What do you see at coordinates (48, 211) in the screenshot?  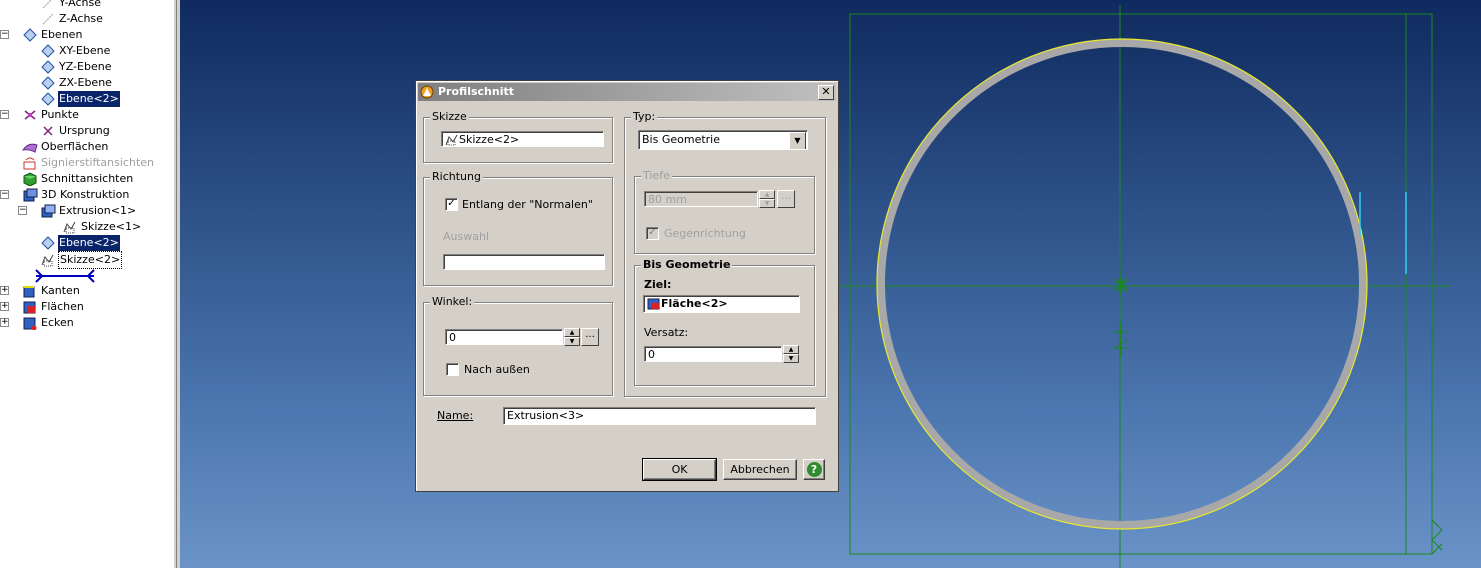 I see `extrusion-icon` at bounding box center [48, 211].